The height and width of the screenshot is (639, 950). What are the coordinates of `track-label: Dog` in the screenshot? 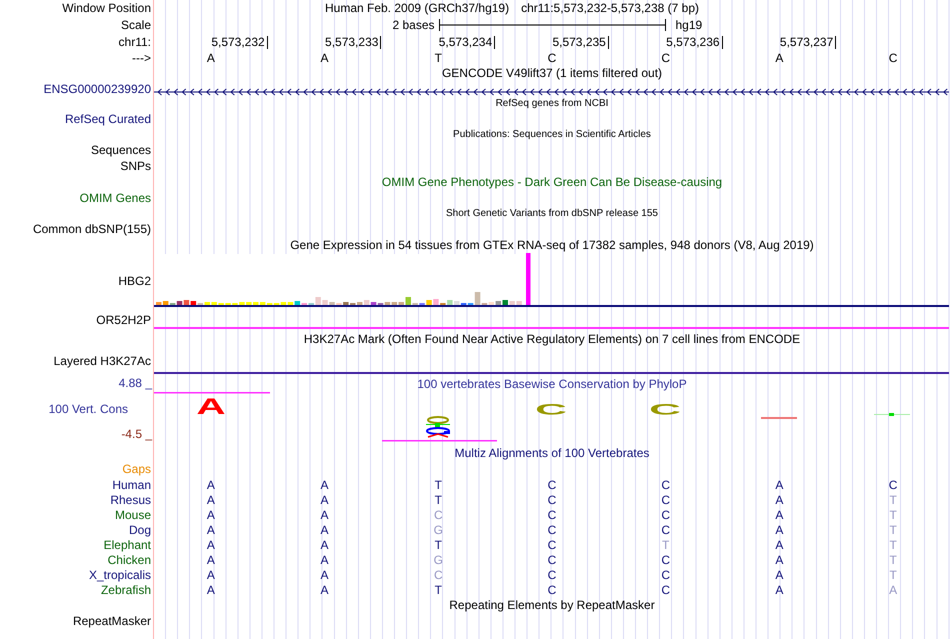 It's located at (139, 529).